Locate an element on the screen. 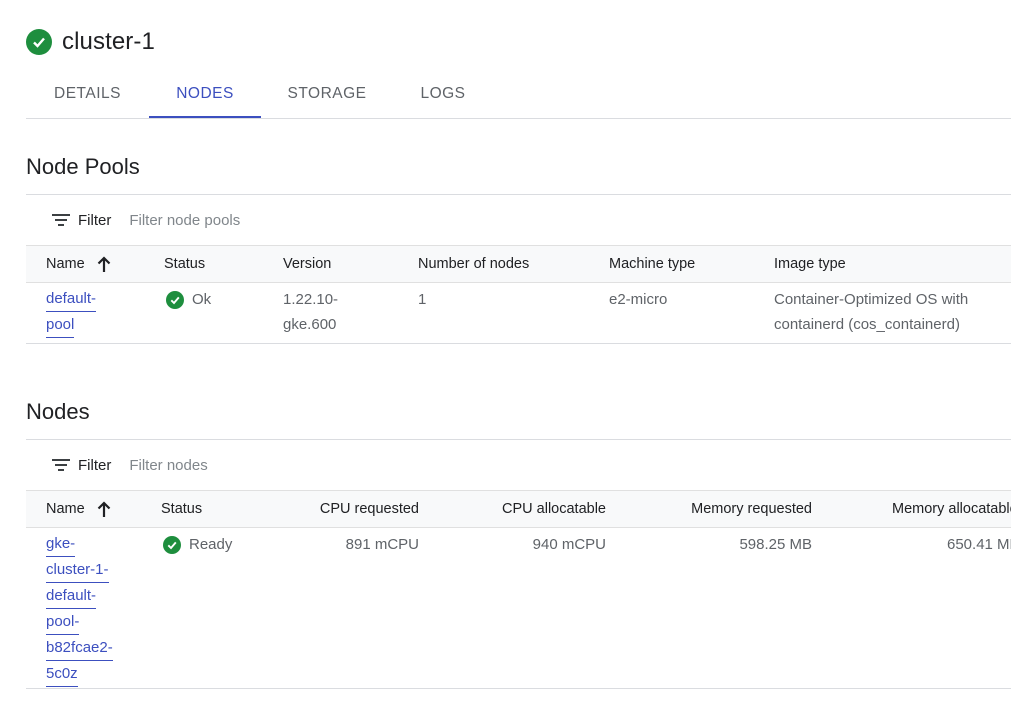 The width and height of the screenshot is (1011, 720). tab-logs: LOGS is located at coordinates (443, 93).